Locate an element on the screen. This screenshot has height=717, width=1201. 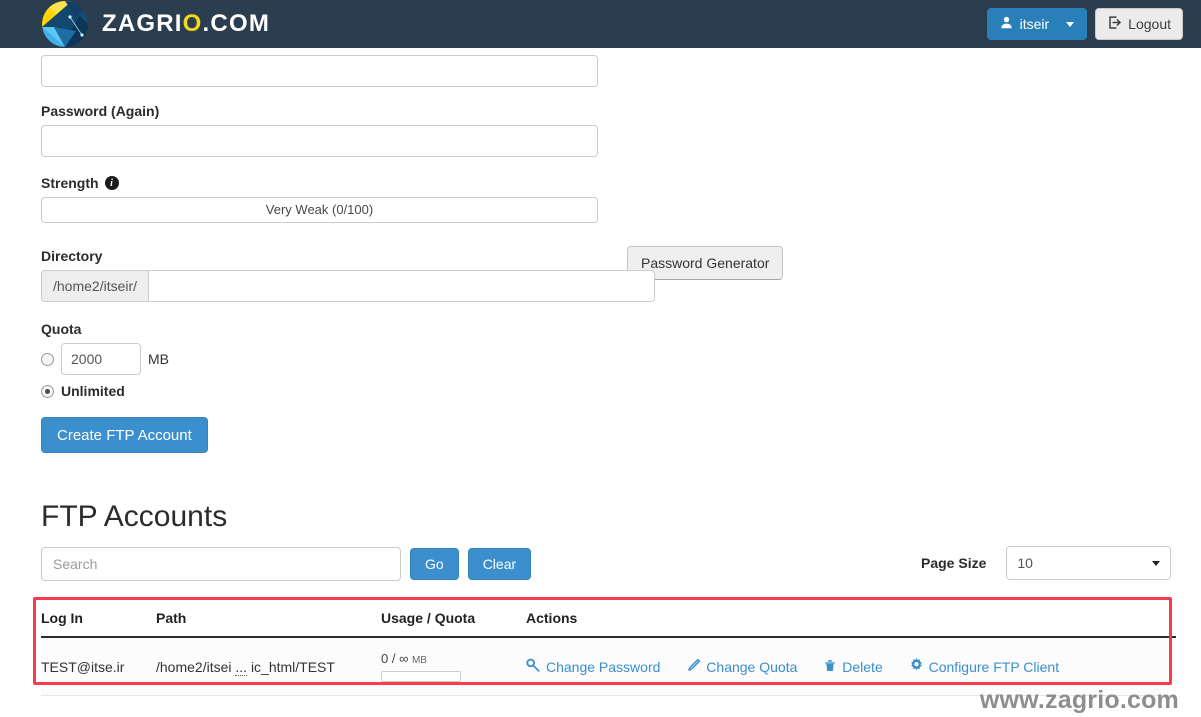
info-circle-icon: i is located at coordinates (111, 183).